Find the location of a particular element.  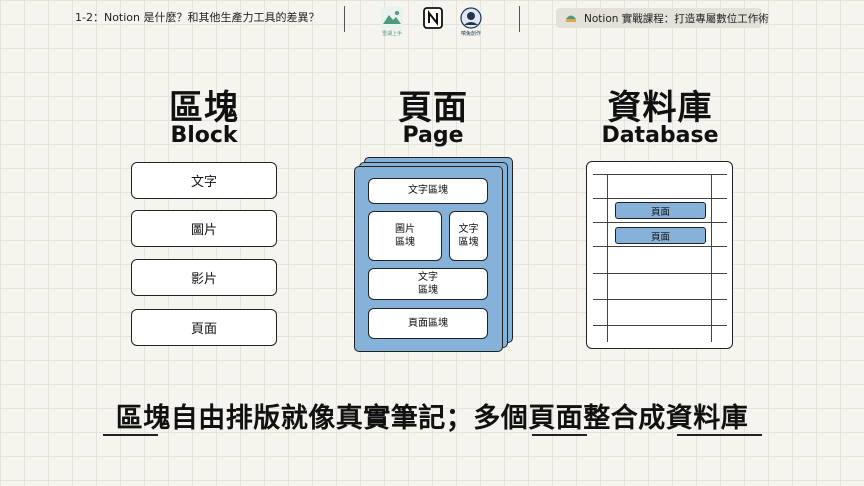

page-card-text-block: 文字區塊 is located at coordinates (428, 191).